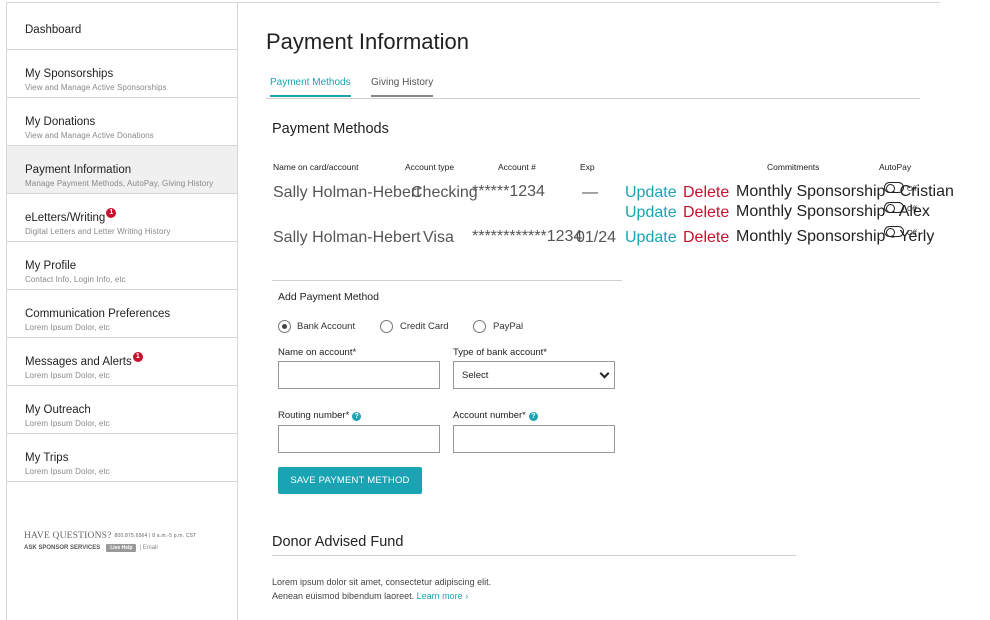 This screenshot has height=620, width=990. Describe the element at coordinates (402, 87) in the screenshot. I see `tab-giving-history: Giving History` at that location.